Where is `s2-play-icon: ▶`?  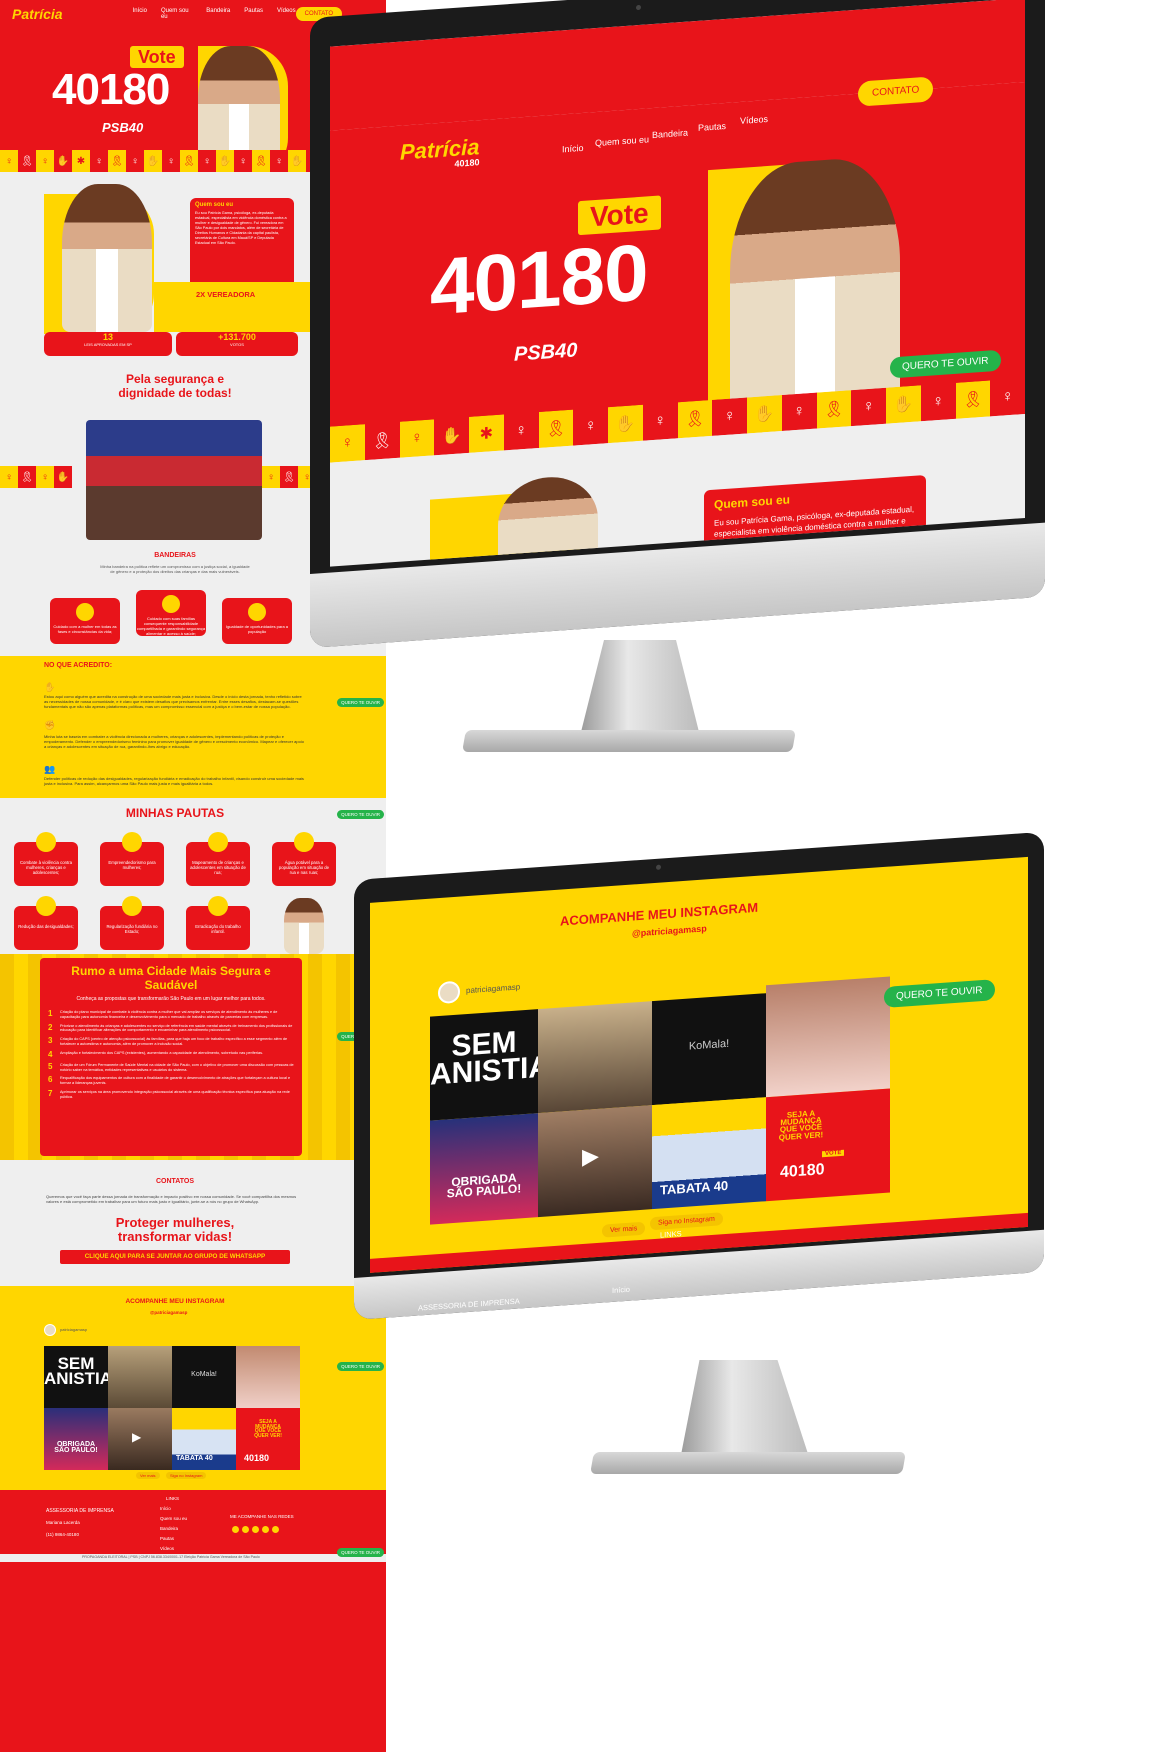
s2-play-icon: ▶ is located at coordinates (590, 1156).